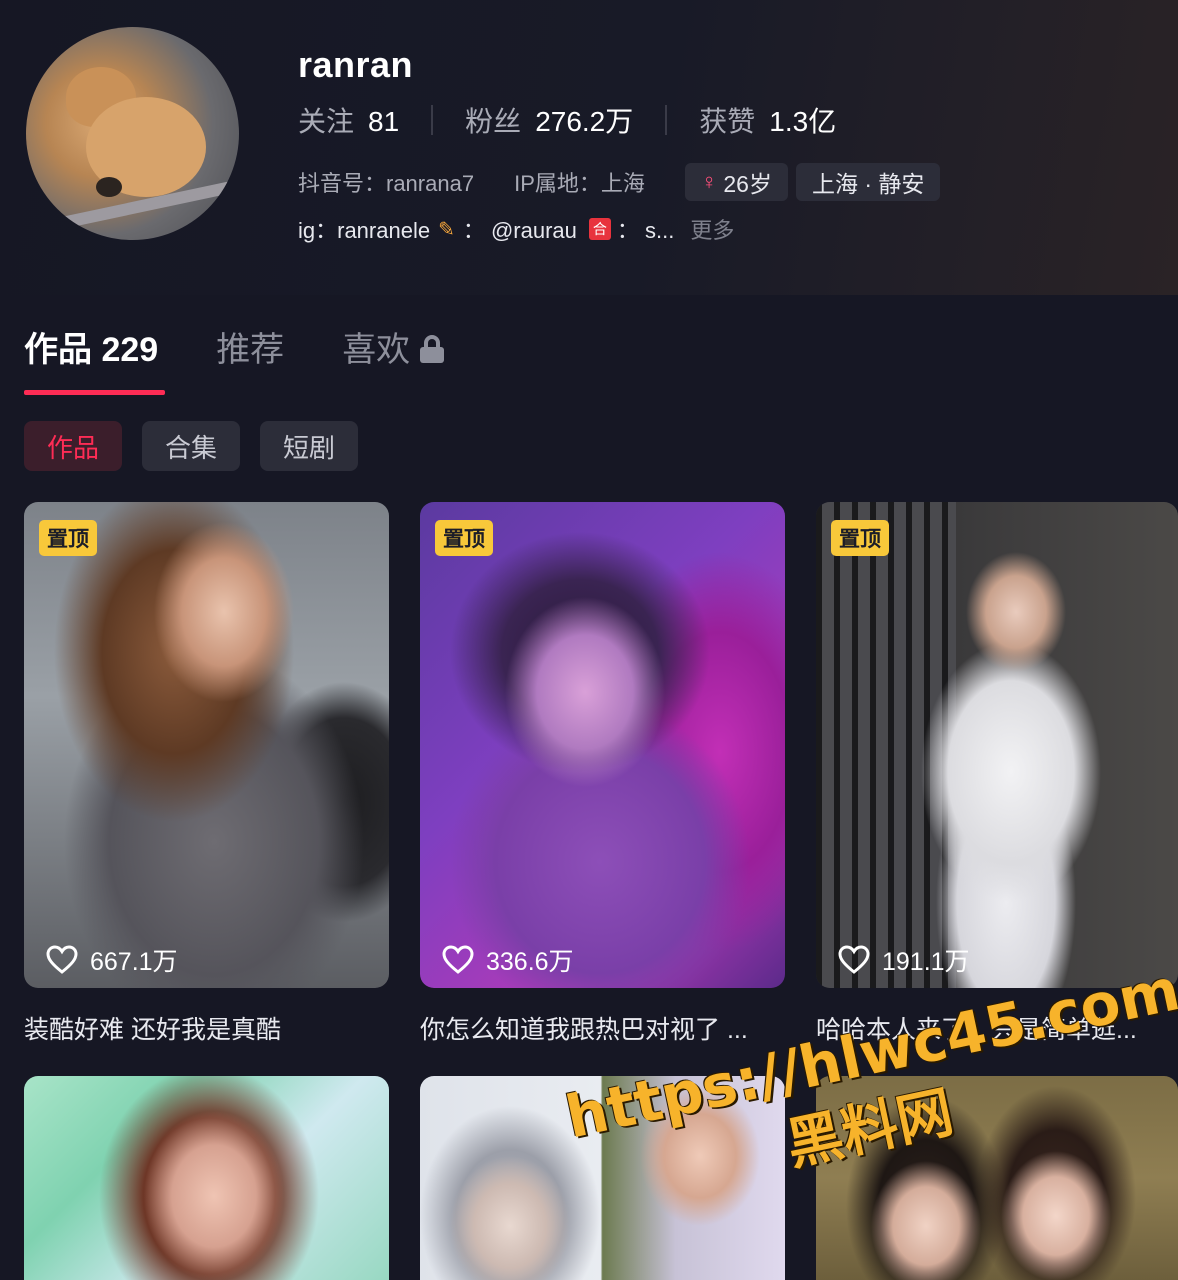 The height and width of the screenshot is (1280, 1178). What do you see at coordinates (250, 346) in the screenshot?
I see `tab-recommend: 推荐` at bounding box center [250, 346].